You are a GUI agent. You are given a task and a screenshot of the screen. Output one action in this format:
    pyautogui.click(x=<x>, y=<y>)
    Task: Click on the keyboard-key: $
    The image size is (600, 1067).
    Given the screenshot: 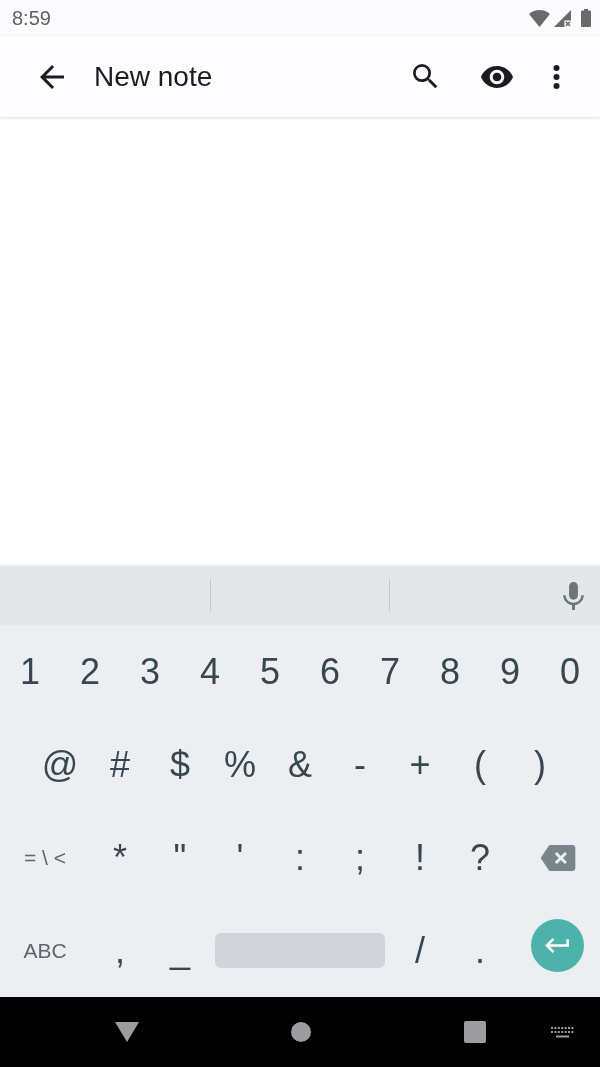 What is the action you would take?
    pyautogui.click(x=180, y=764)
    